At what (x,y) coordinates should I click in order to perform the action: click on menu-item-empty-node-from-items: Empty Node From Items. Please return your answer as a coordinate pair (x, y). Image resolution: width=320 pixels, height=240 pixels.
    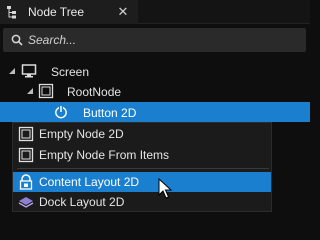
    Looking at the image, I should click on (142, 155).